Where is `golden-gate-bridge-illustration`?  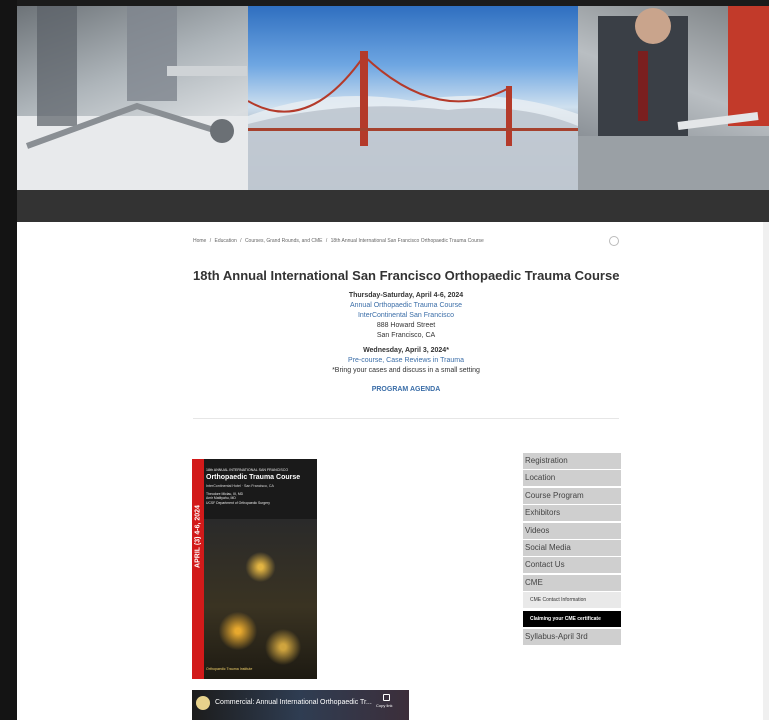
golden-gate-bridge-illustration is located at coordinates (413, 120).